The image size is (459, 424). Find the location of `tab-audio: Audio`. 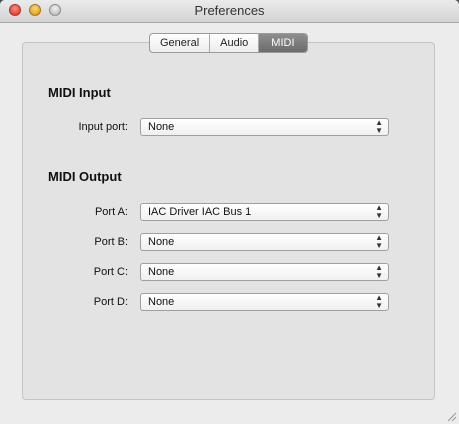

tab-audio: Audio is located at coordinates (235, 43).